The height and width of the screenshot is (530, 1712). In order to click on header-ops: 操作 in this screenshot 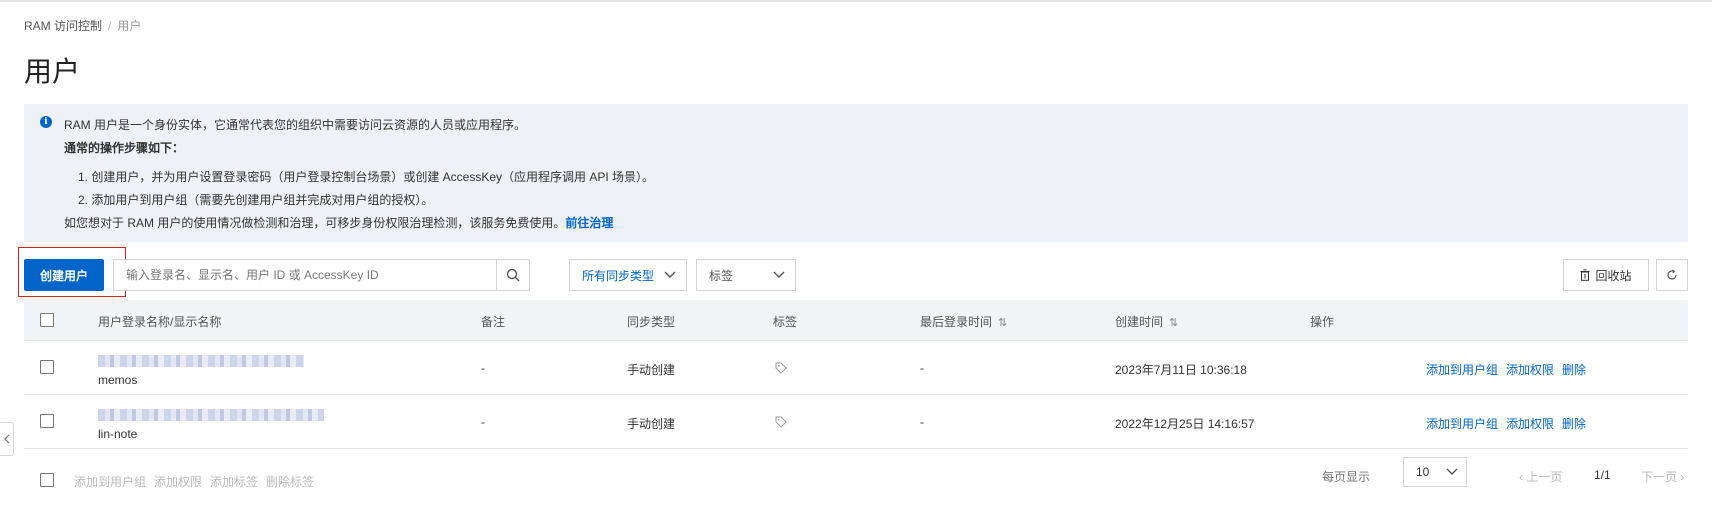, I will do `click(1322, 322)`.